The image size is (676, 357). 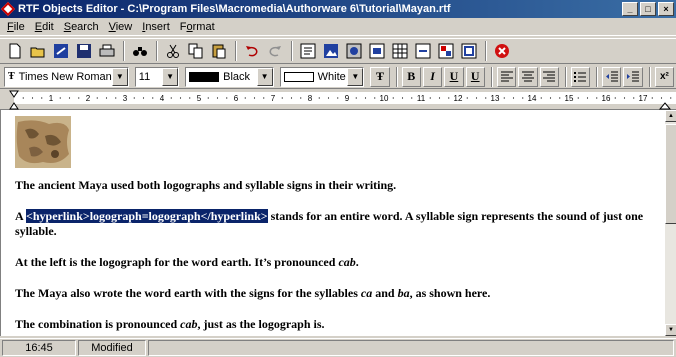 I want to click on fore-color-select: Black ▼, so click(x=229, y=76).